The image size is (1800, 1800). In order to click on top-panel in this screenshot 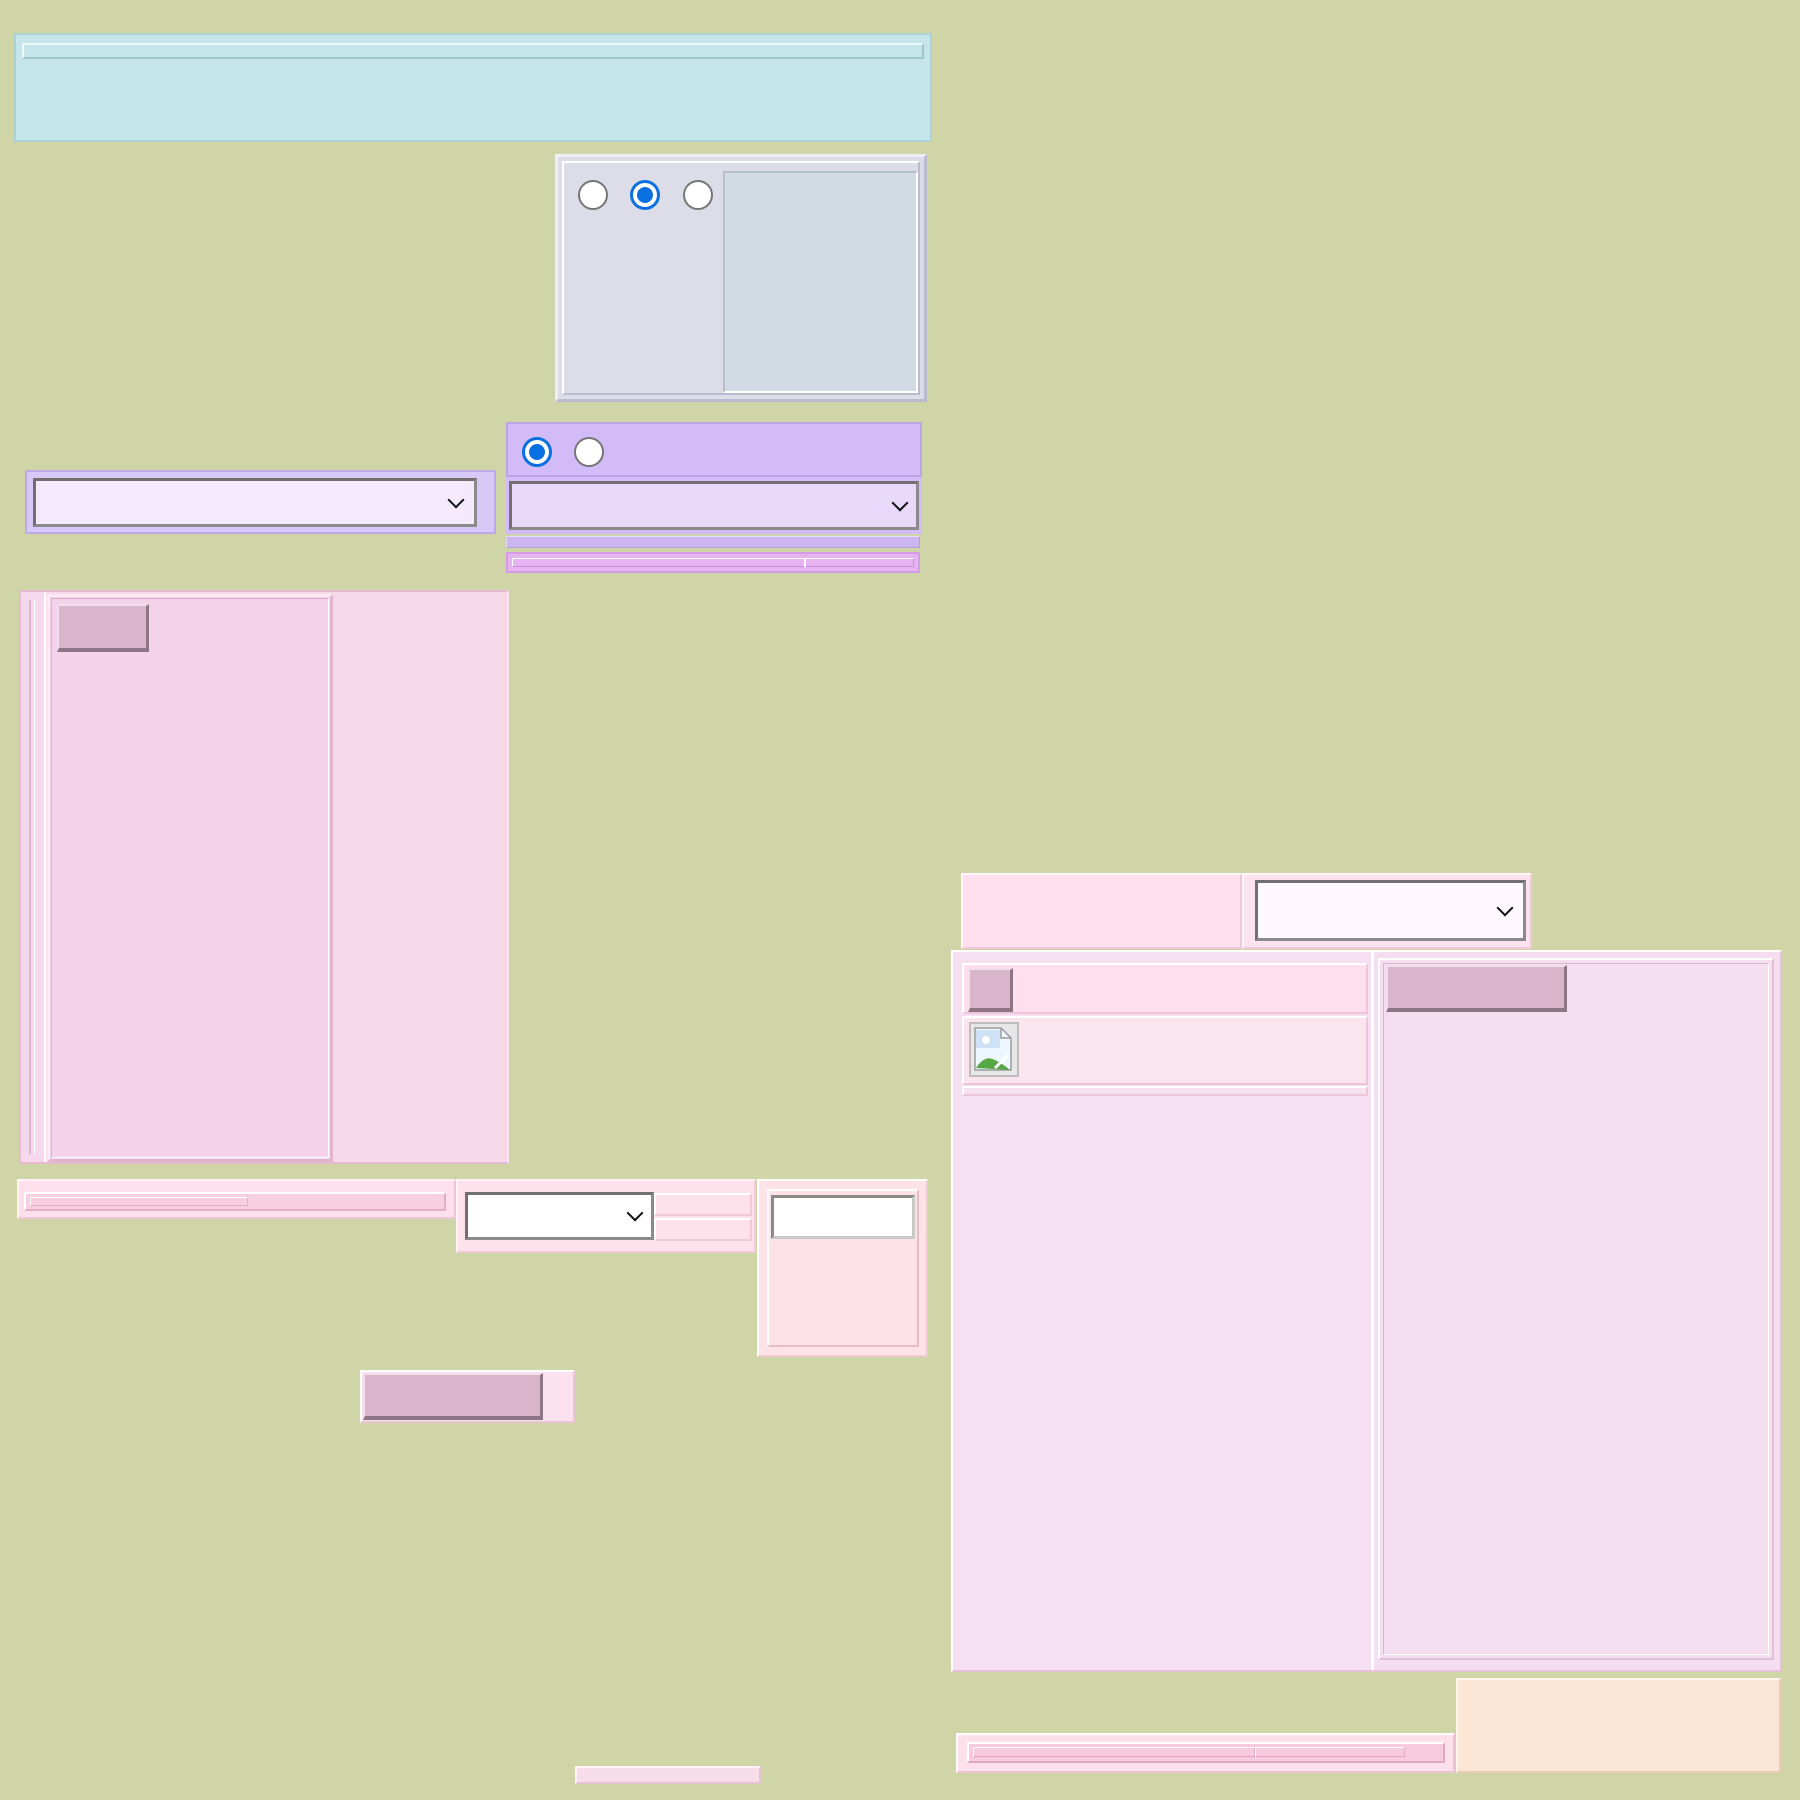, I will do `click(473, 87)`.